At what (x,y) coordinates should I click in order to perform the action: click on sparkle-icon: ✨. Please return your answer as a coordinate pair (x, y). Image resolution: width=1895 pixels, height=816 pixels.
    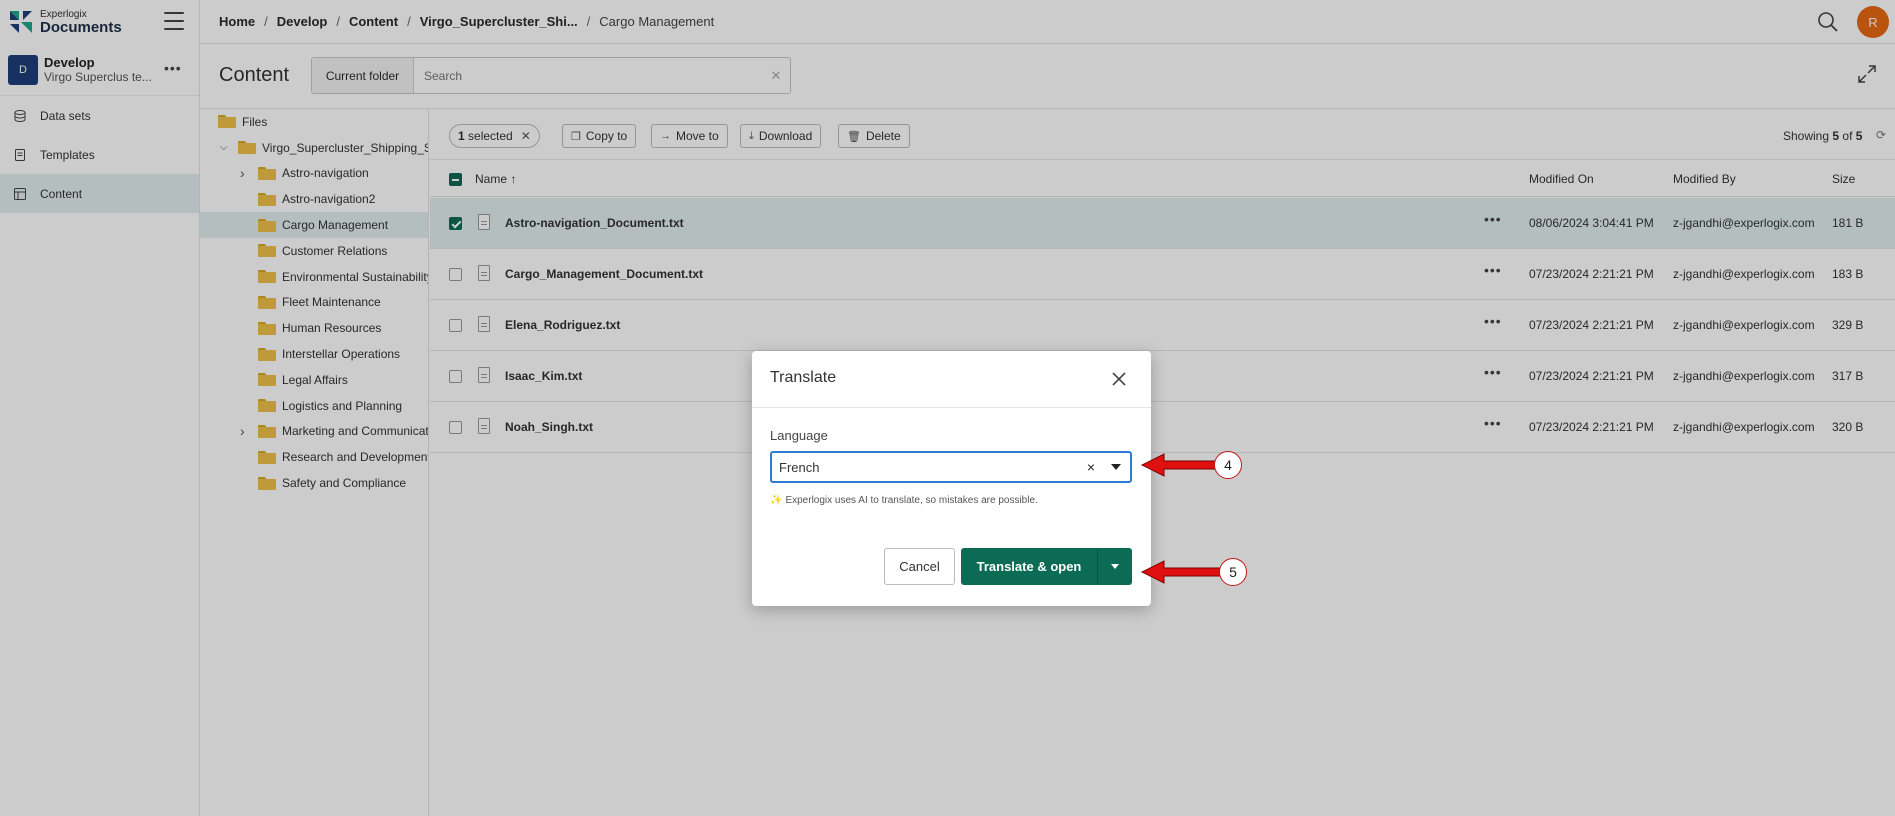
    Looking at the image, I should click on (776, 500).